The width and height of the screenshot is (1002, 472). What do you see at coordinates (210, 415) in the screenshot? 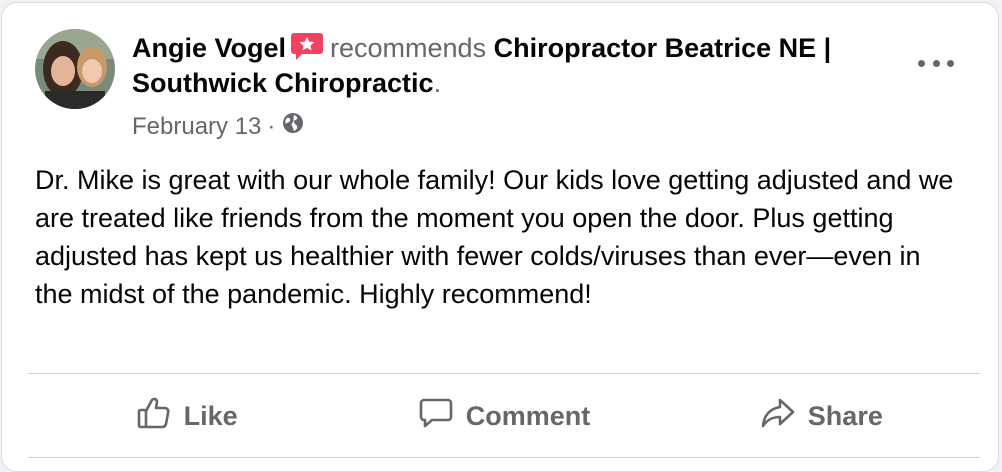
I see `like-label: Like` at bounding box center [210, 415].